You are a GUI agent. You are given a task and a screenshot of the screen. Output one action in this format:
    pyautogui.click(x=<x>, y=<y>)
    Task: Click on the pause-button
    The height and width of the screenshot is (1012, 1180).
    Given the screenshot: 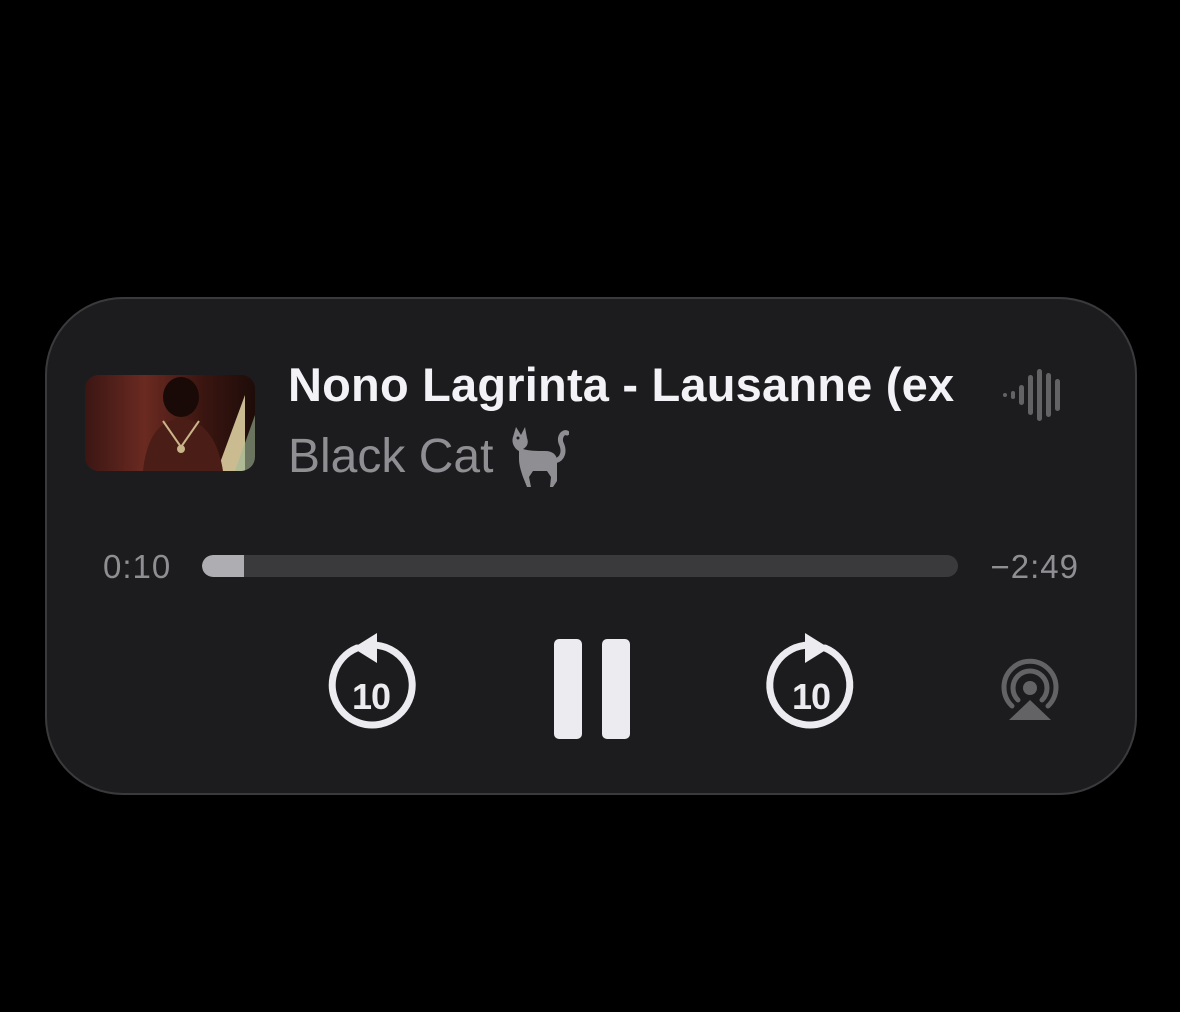 What is the action you would take?
    pyautogui.click(x=592, y=689)
    